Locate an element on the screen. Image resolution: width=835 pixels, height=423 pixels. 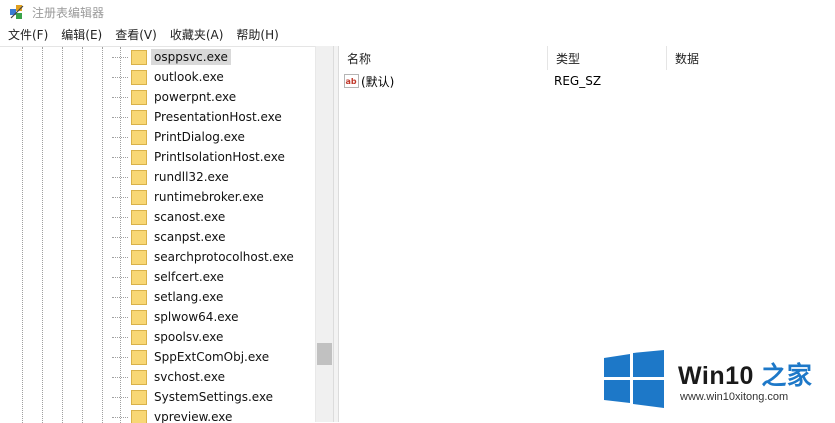
tree-item-splwow64: splwow64.exe is located at coordinates (214, 317).